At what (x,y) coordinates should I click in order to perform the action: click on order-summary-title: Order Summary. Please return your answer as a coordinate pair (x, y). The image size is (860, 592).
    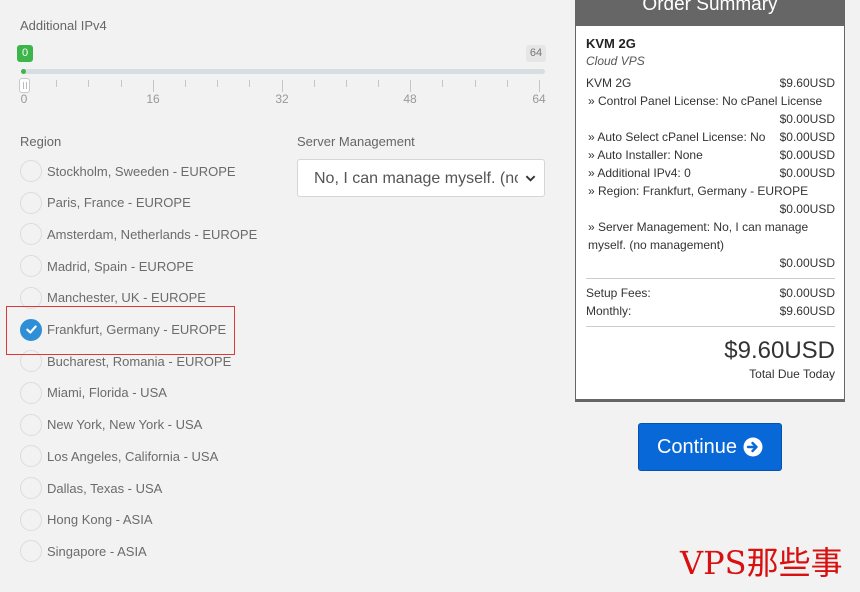
    Looking at the image, I should click on (710, 13).